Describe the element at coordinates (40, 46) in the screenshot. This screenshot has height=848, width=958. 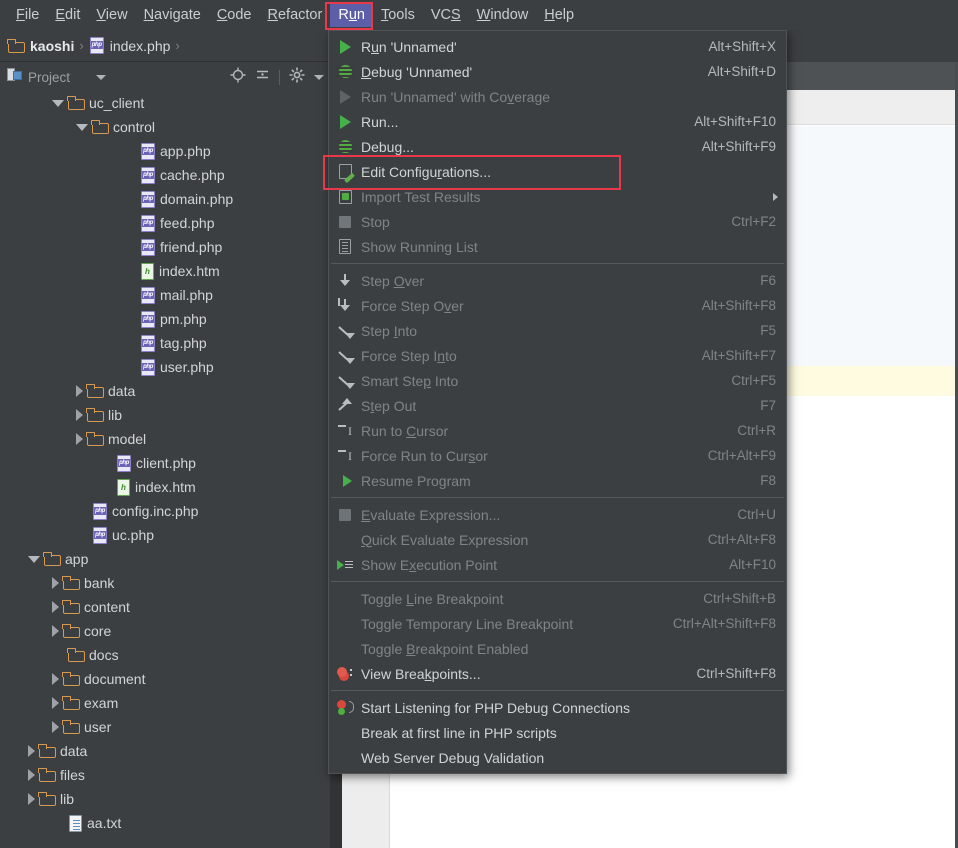
I see `breadcrumb-item-kaoshi: kaoshi` at that location.